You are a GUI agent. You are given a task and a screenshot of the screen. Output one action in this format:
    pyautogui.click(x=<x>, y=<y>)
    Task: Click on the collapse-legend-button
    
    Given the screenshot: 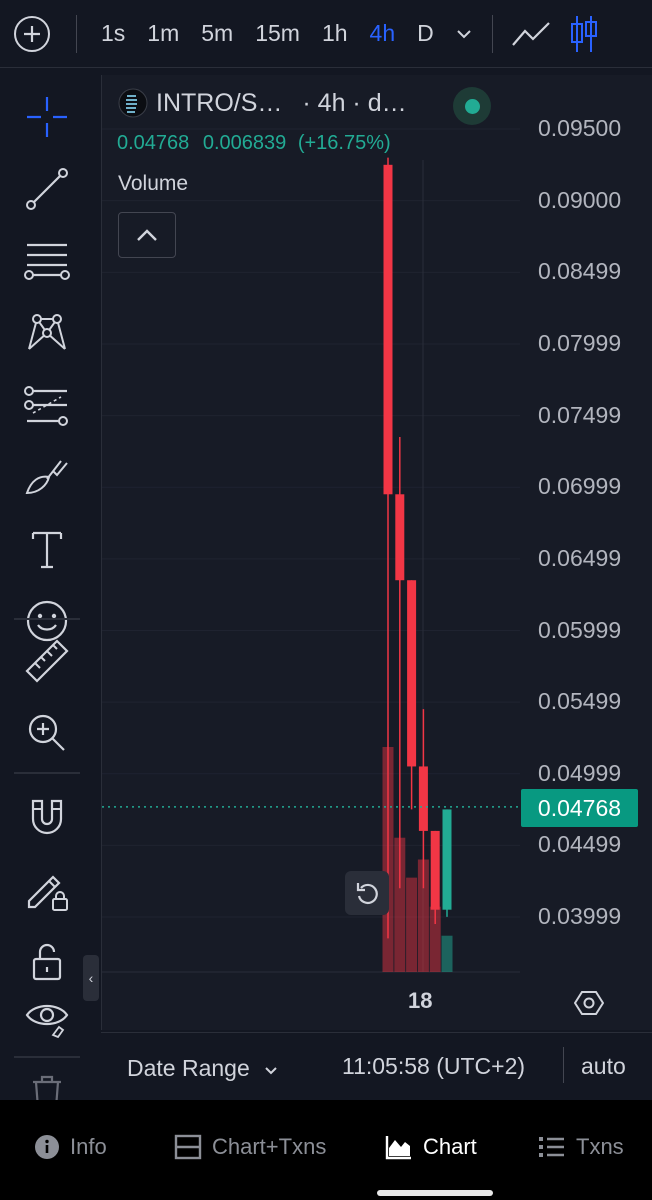 What is the action you would take?
    pyautogui.click(x=147, y=235)
    